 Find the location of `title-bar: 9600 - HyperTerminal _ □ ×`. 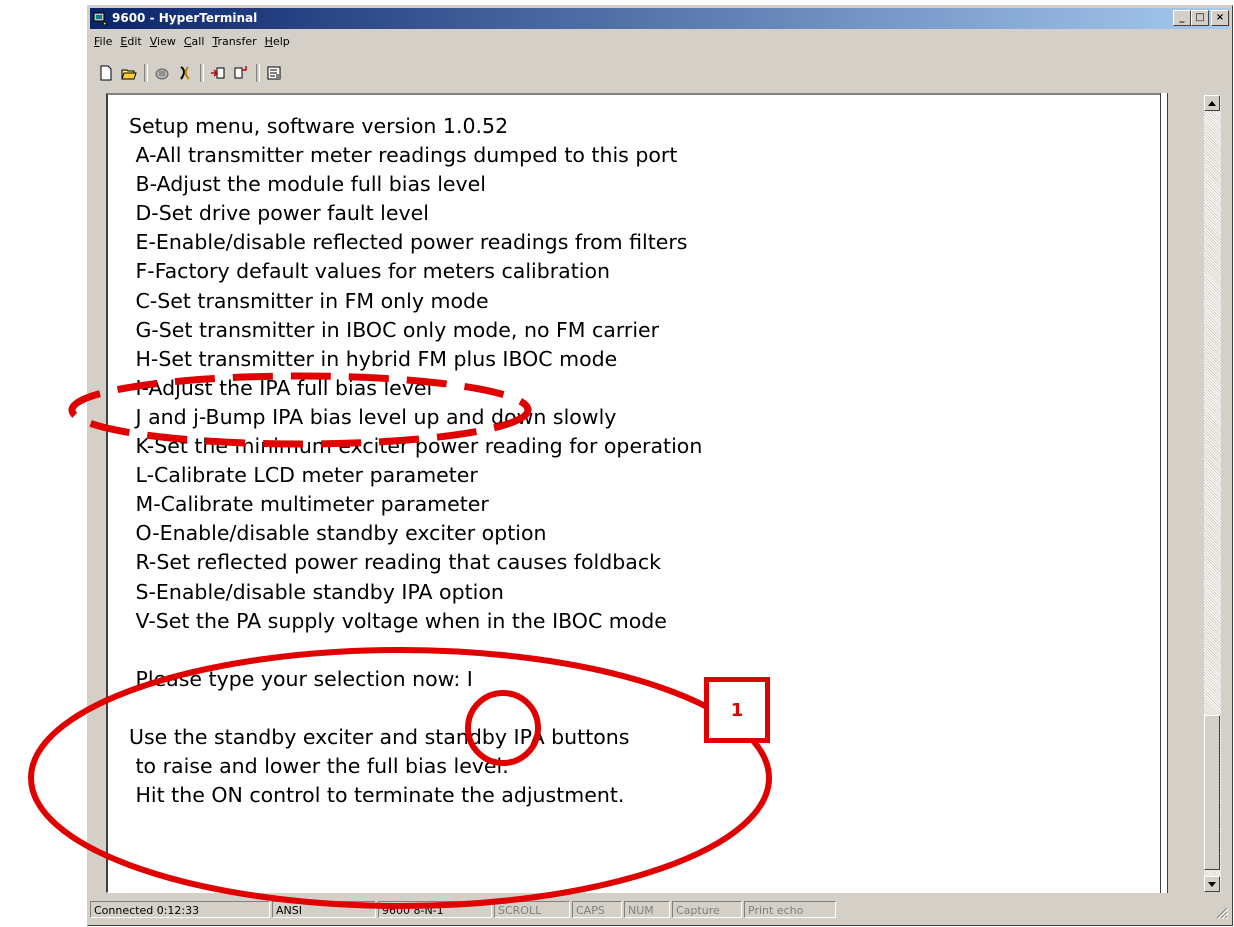

title-bar: 9600 - HyperTerminal _ □ × is located at coordinates (660, 18).